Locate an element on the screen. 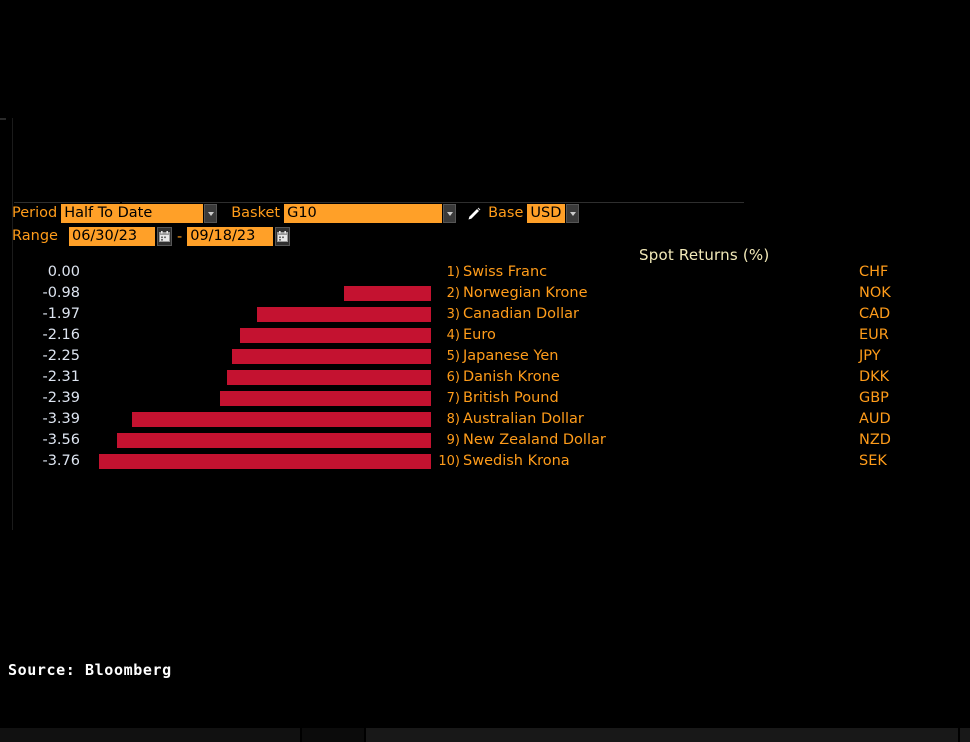 This screenshot has height=742, width=970. period-input: Half To Date is located at coordinates (132, 213).